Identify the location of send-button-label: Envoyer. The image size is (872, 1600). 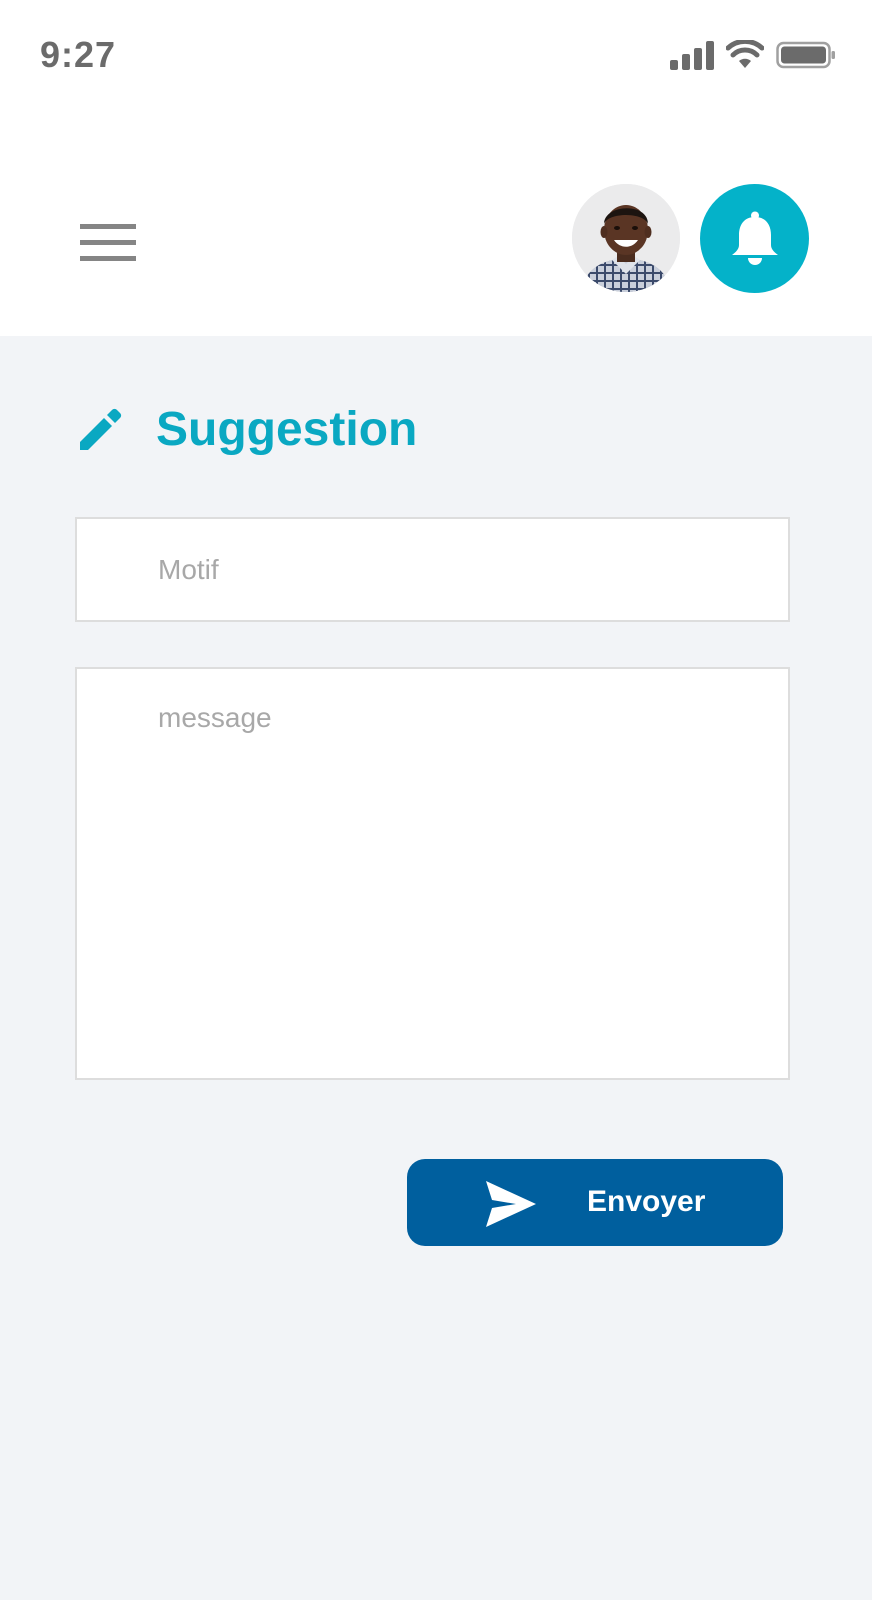
(646, 1201).